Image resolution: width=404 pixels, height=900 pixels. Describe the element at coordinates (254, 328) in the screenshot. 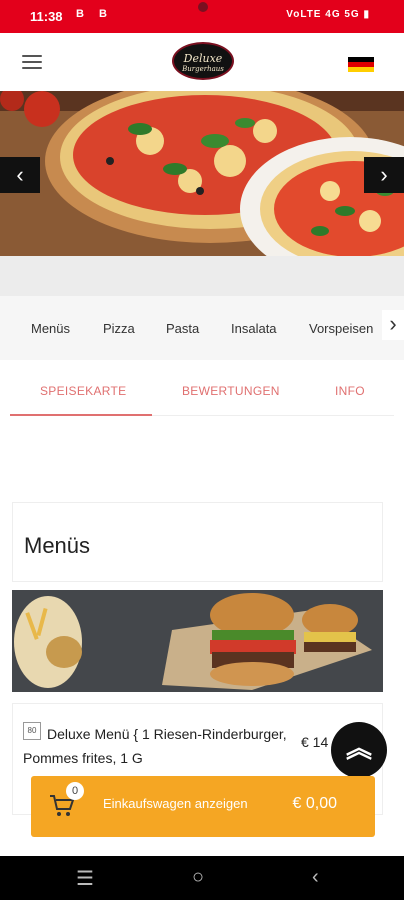

I see `category-item-insalata: Insalata` at that location.